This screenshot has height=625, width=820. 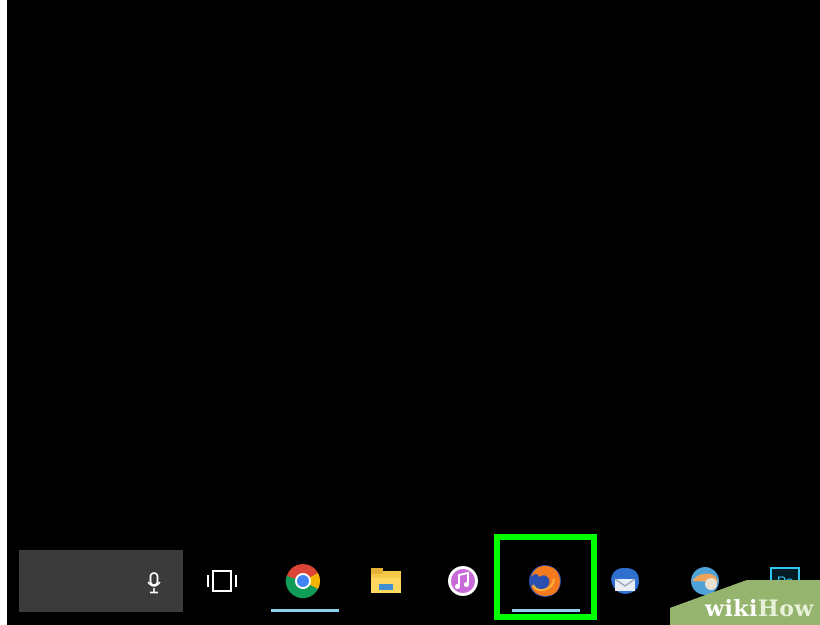 I want to click on task-view-icon, so click(x=222, y=581).